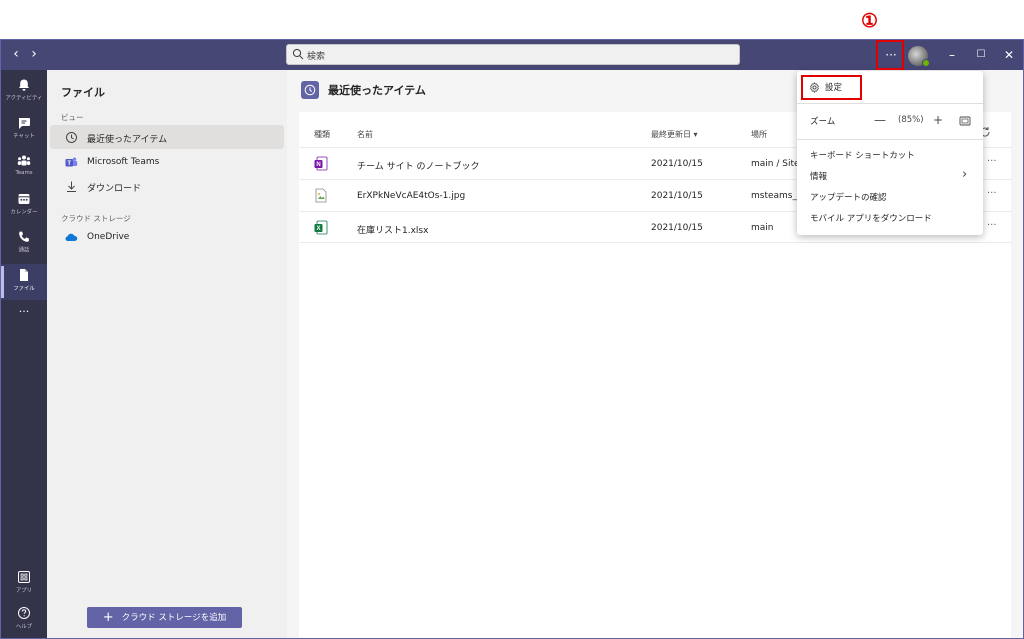 This screenshot has width=1024, height=639. I want to click on chevron-right-icon: ›, so click(965, 174).